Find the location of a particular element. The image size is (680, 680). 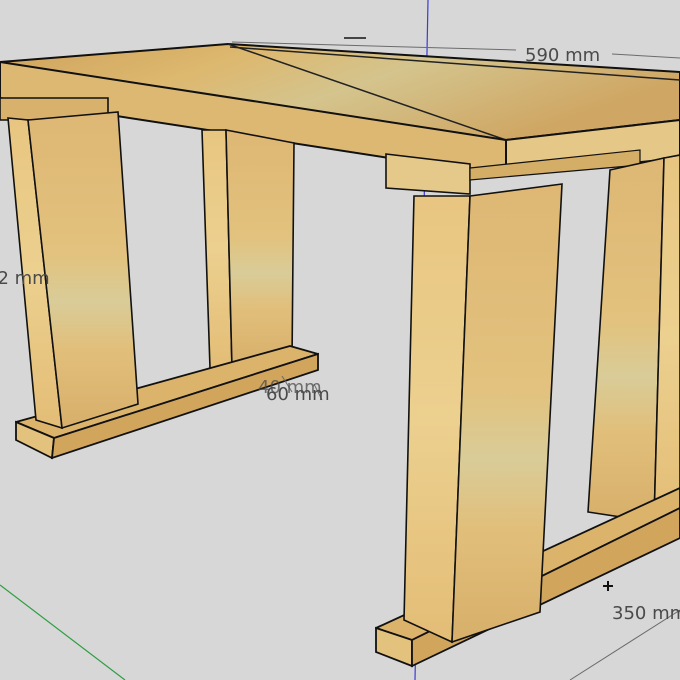

dimension-label-590: 590 mm is located at coordinates (562, 55).